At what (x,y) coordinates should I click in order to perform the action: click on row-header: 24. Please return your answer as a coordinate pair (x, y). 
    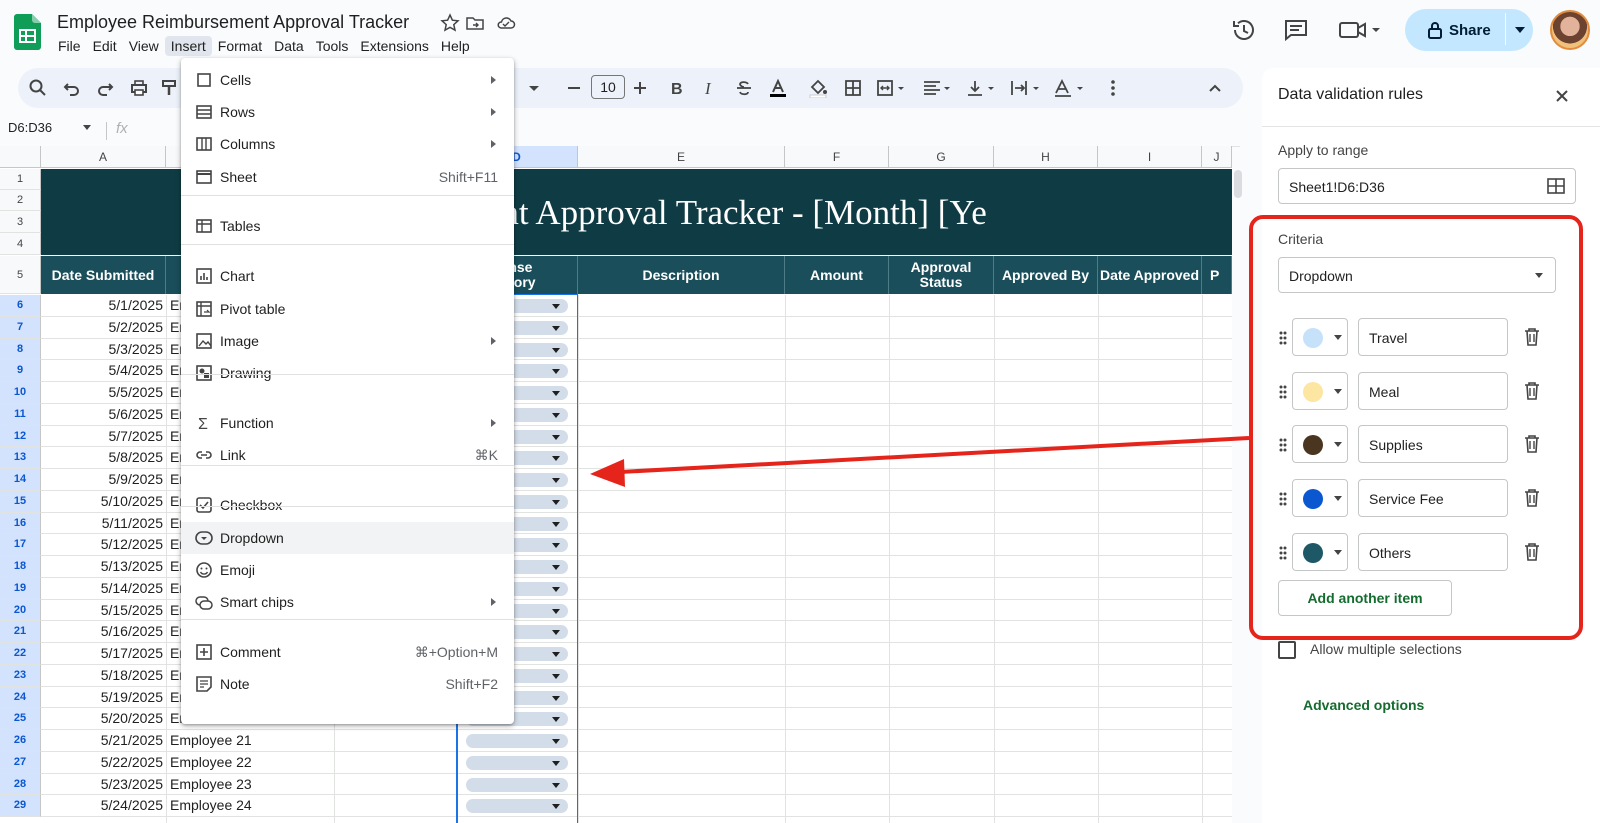
    Looking at the image, I should click on (20, 697).